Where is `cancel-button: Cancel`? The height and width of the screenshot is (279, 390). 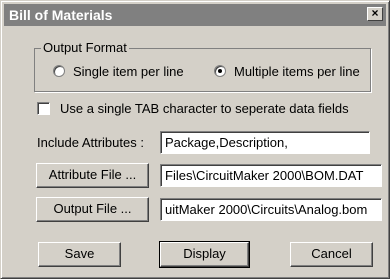 cancel-button: Cancel is located at coordinates (331, 254).